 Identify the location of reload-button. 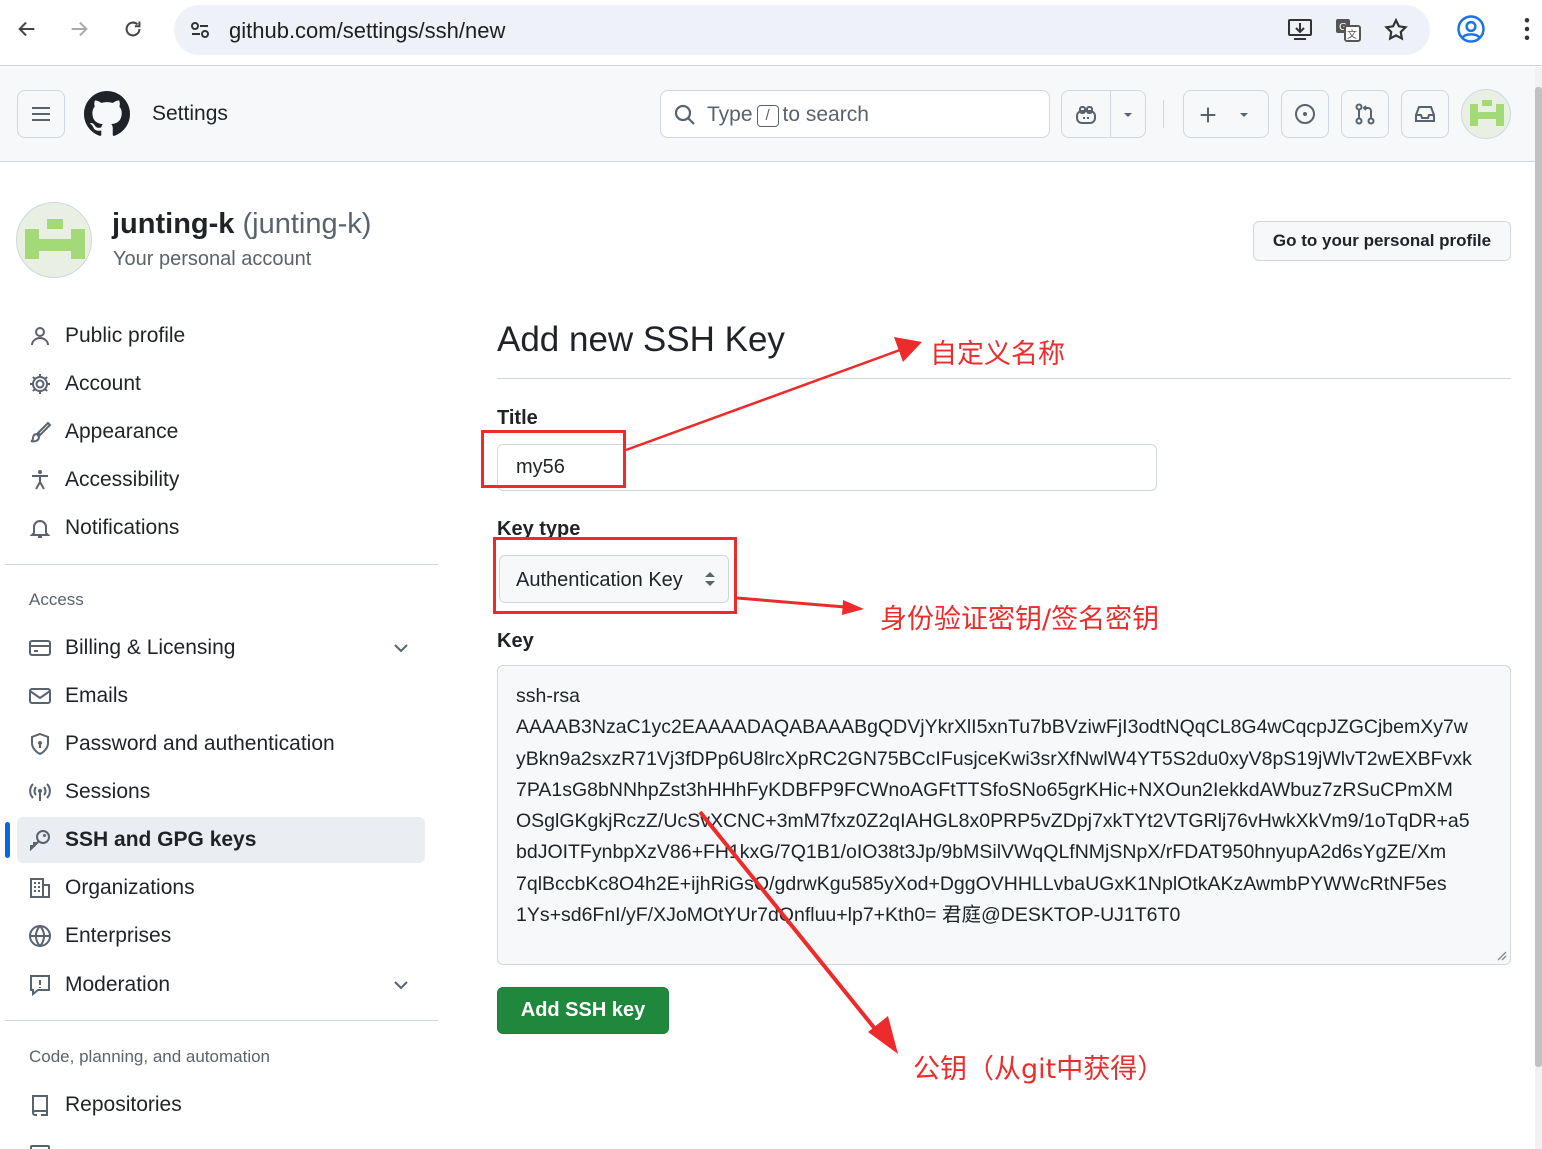
(133, 29).